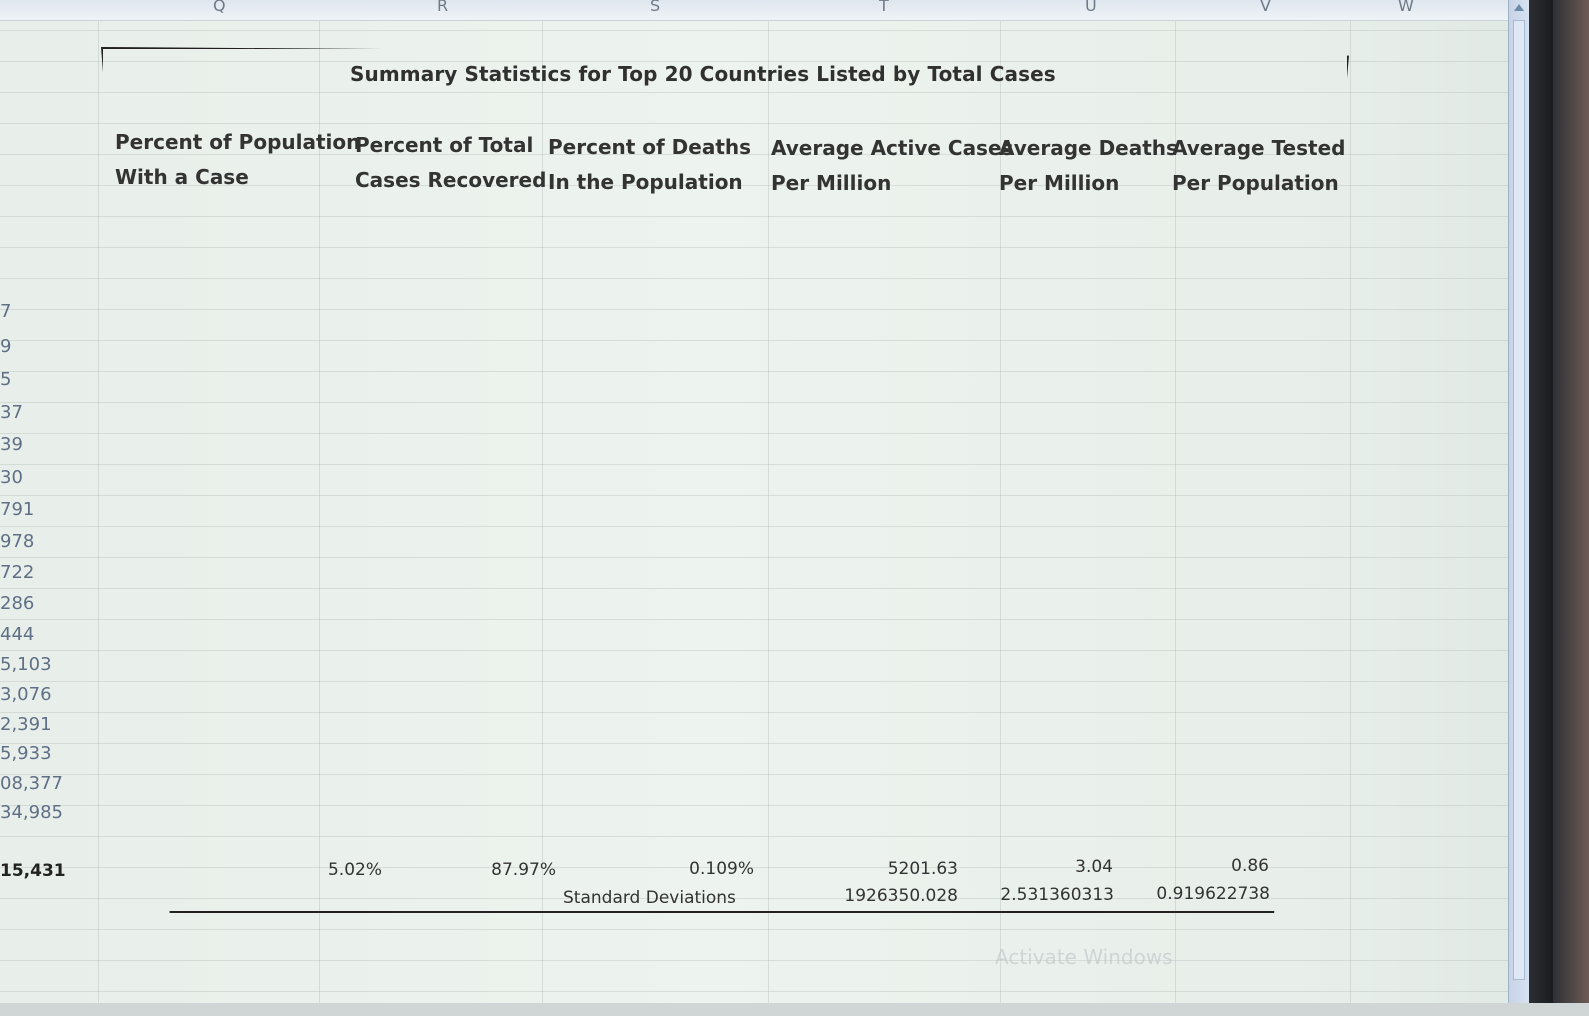  I want to click on vertical-scrollbar, so click(1518, 501).